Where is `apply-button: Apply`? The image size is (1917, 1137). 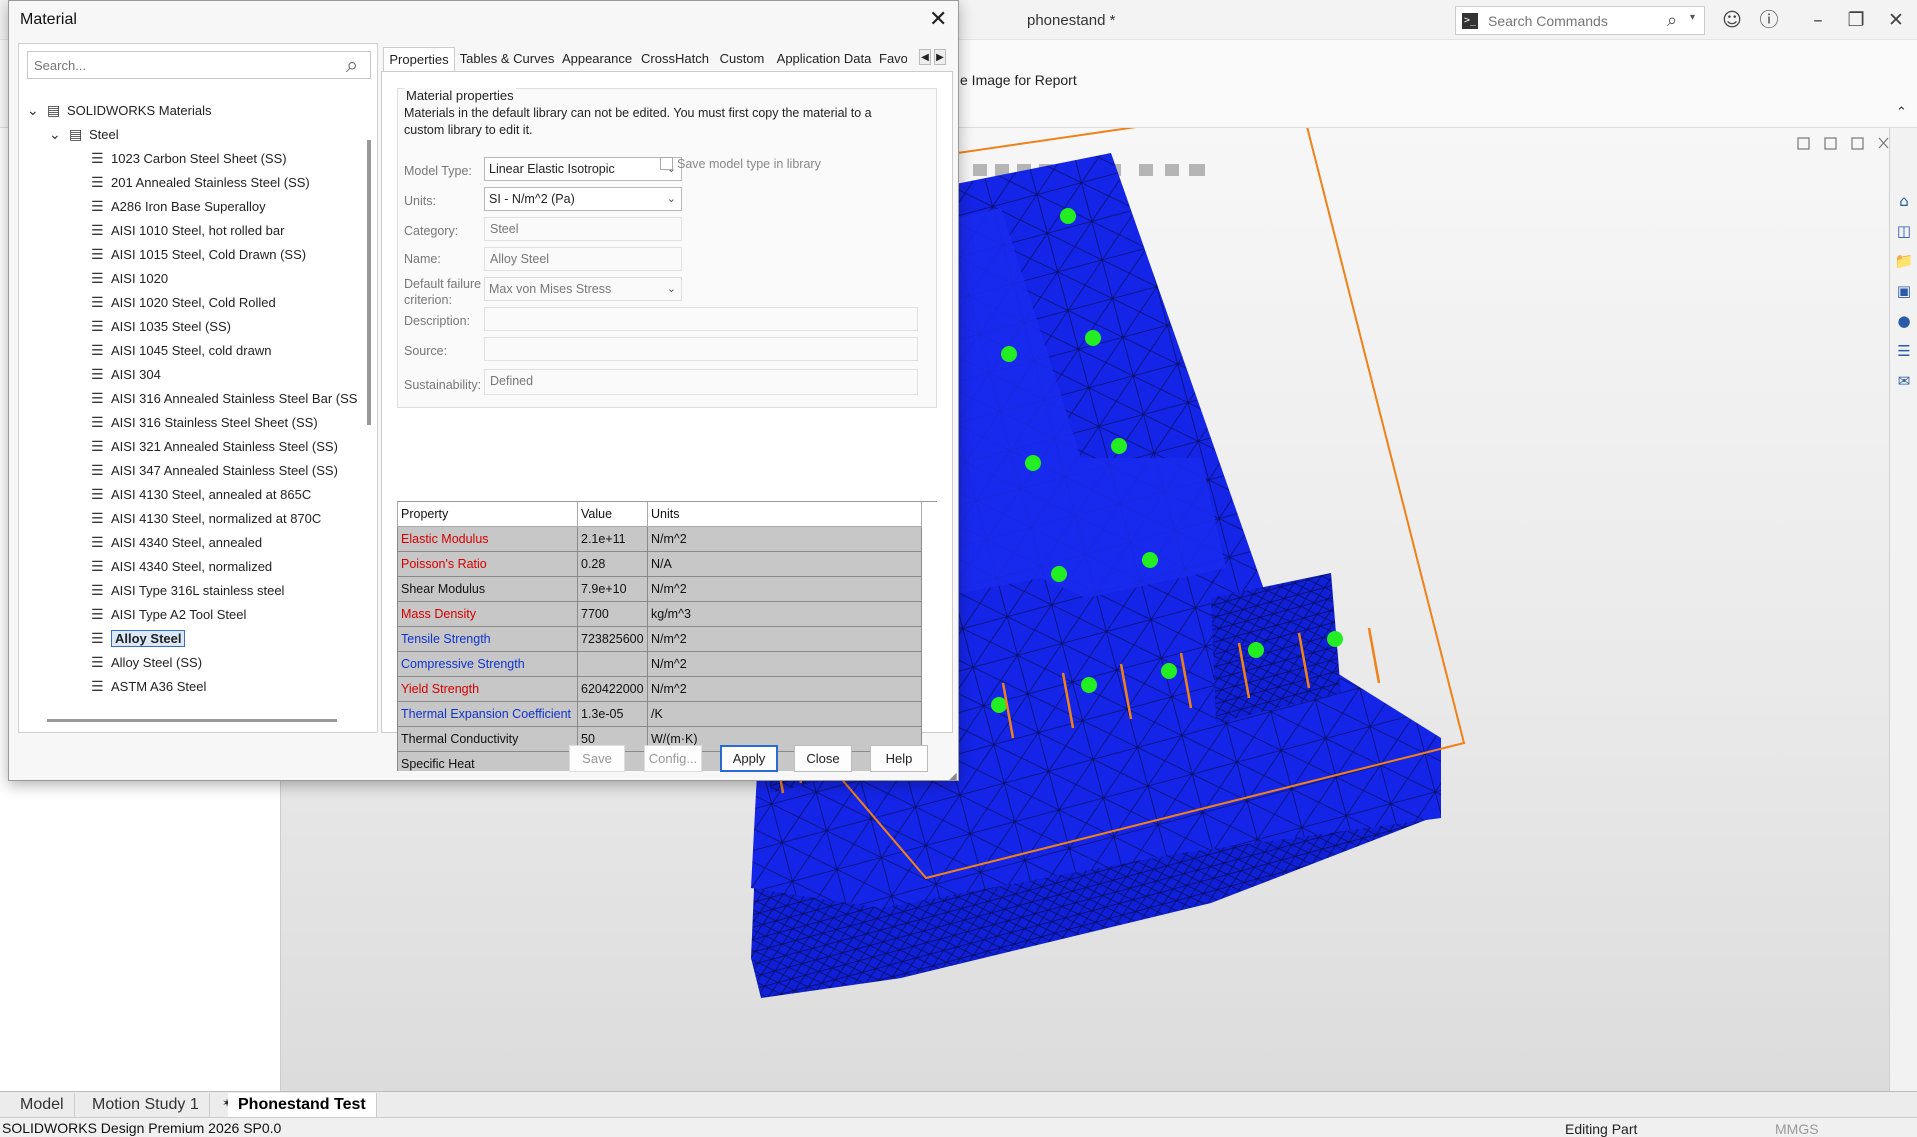
apply-button: Apply is located at coordinates (749, 758).